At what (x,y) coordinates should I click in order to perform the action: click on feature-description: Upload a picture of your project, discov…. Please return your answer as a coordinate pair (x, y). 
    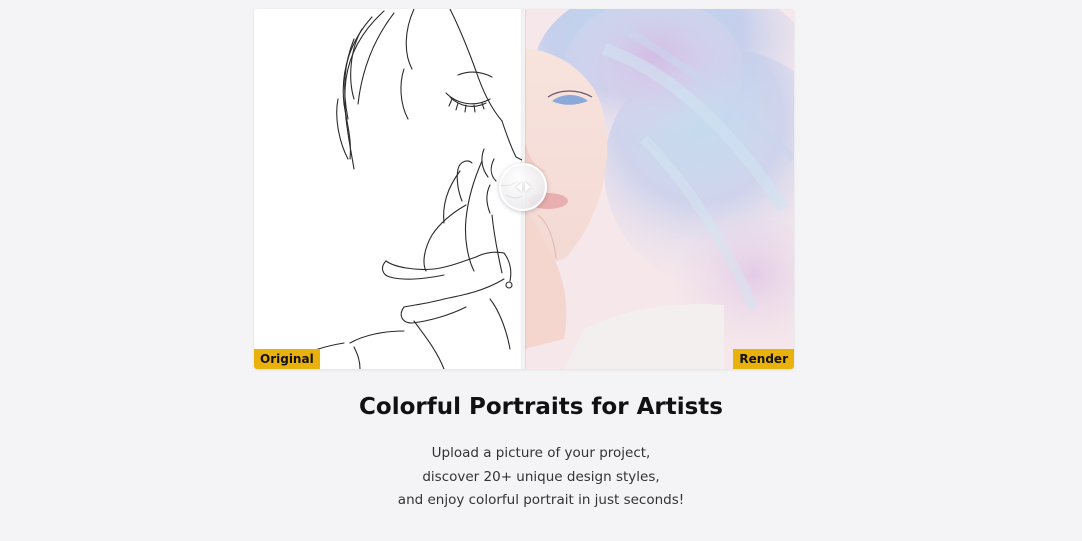
    Looking at the image, I should click on (541, 477).